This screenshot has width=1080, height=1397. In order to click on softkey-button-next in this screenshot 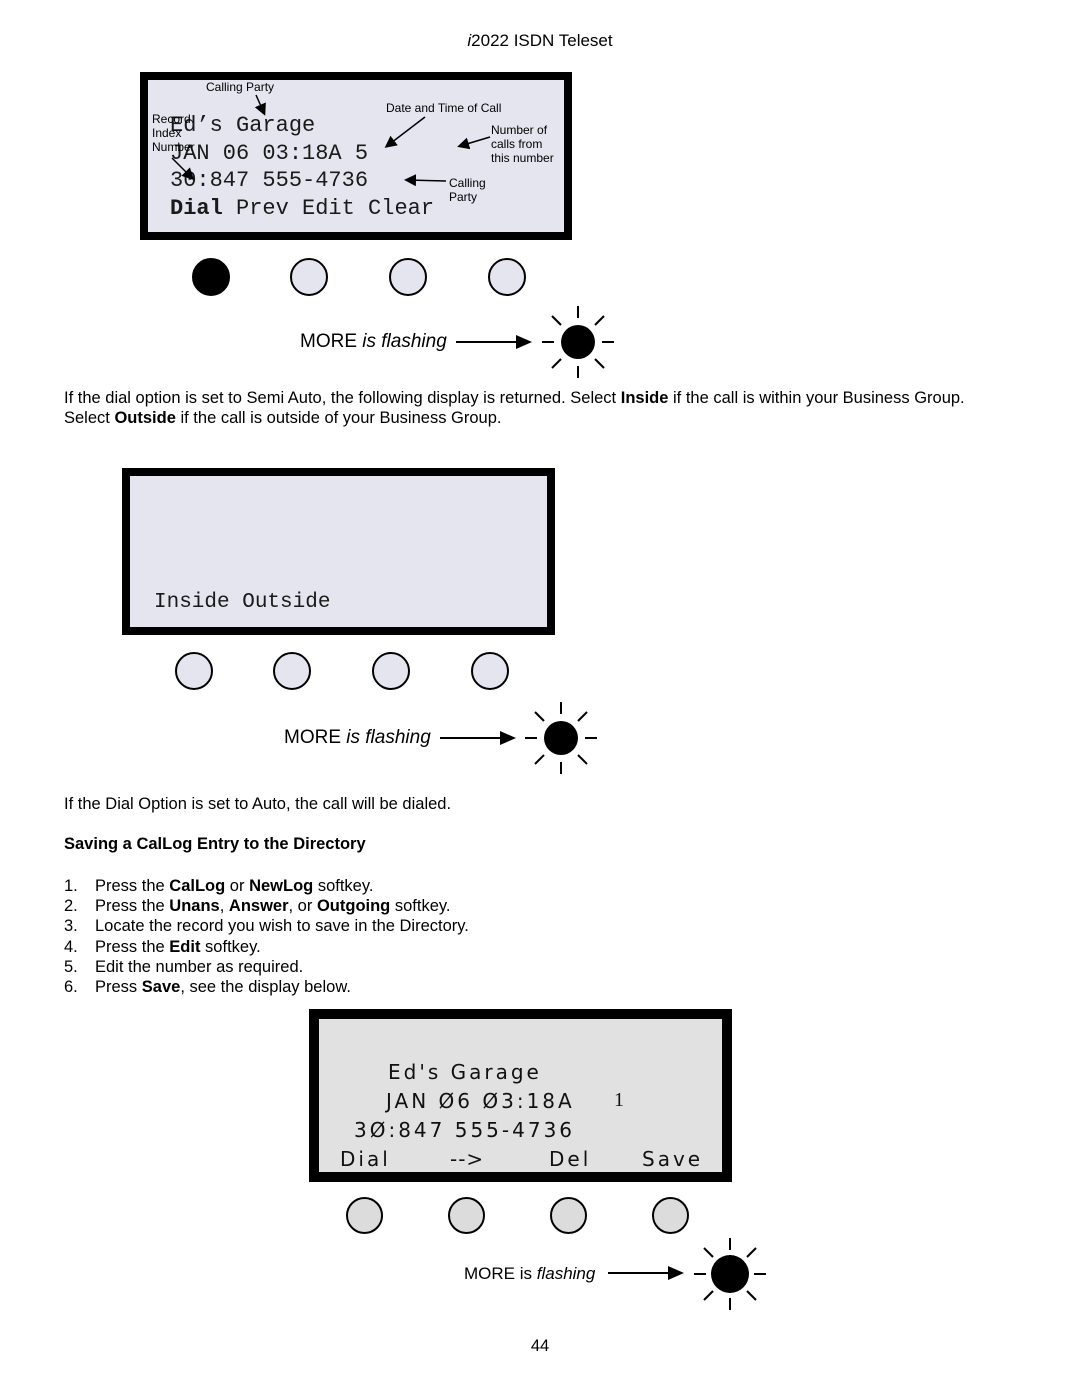, I will do `click(466, 1215)`.